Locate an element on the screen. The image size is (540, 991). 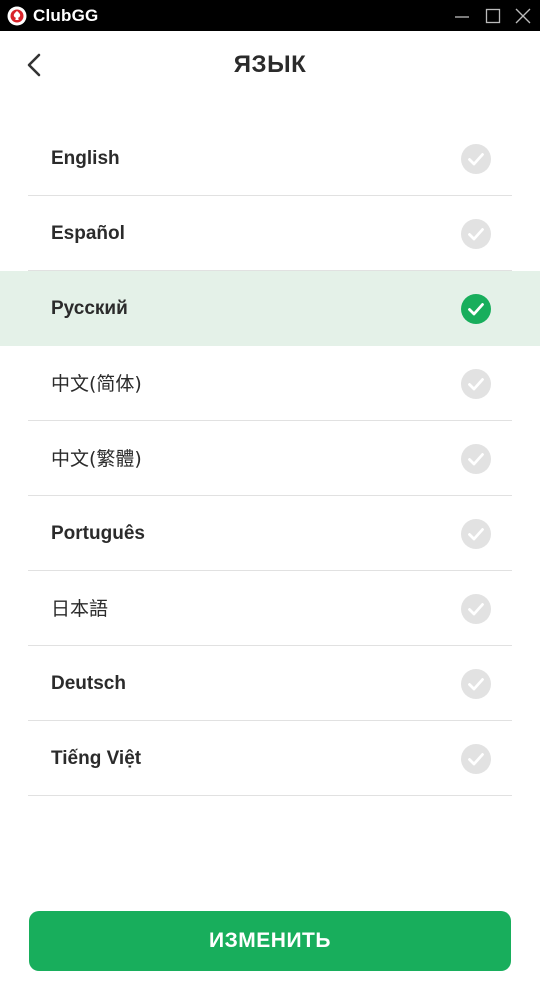
language-label: Português is located at coordinates (98, 533).